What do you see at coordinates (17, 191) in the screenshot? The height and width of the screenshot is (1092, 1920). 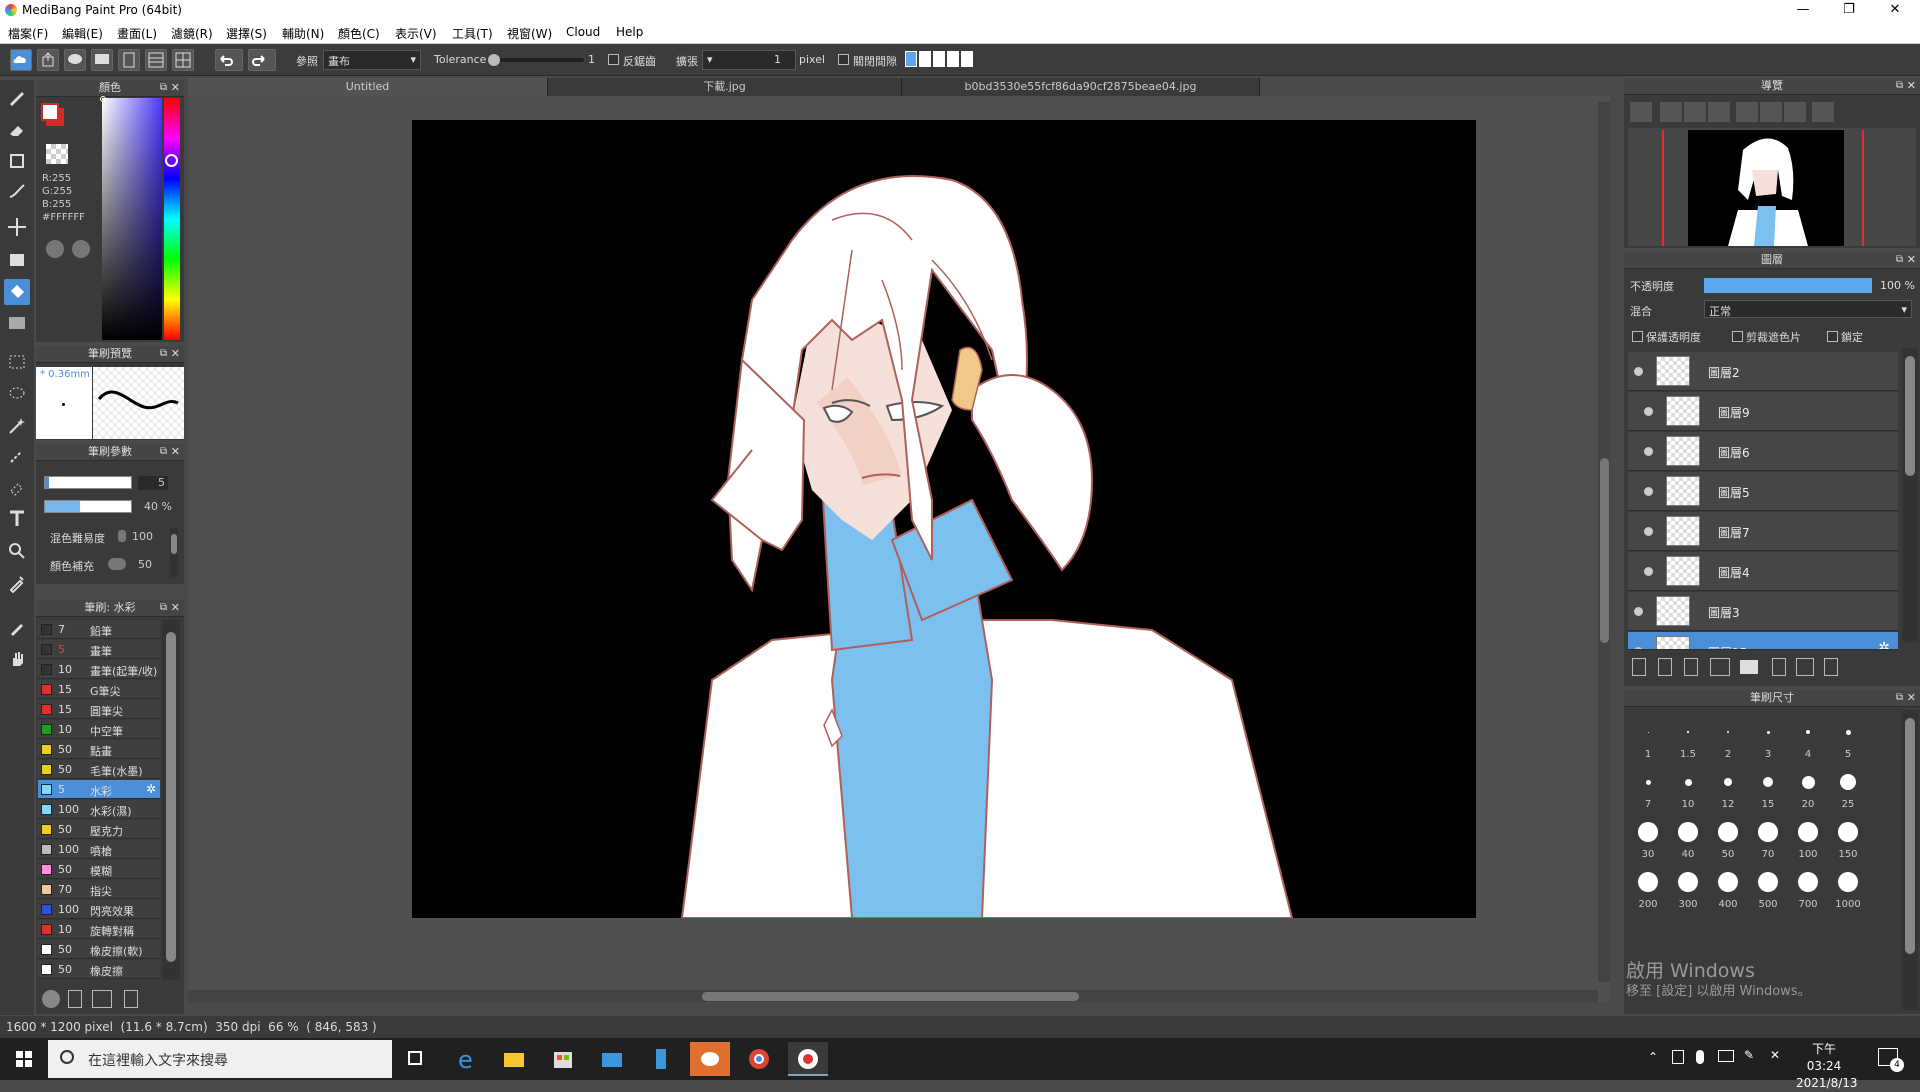 I see `line-tool-icon` at bounding box center [17, 191].